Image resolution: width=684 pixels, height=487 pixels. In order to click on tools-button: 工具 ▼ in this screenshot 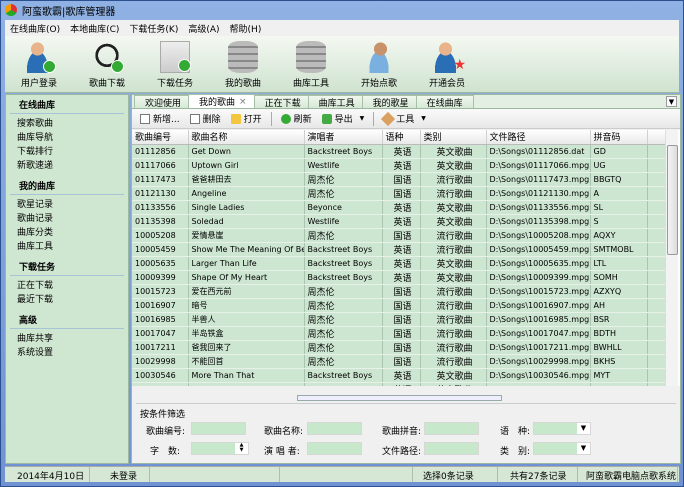, I will do `click(404, 118)`.